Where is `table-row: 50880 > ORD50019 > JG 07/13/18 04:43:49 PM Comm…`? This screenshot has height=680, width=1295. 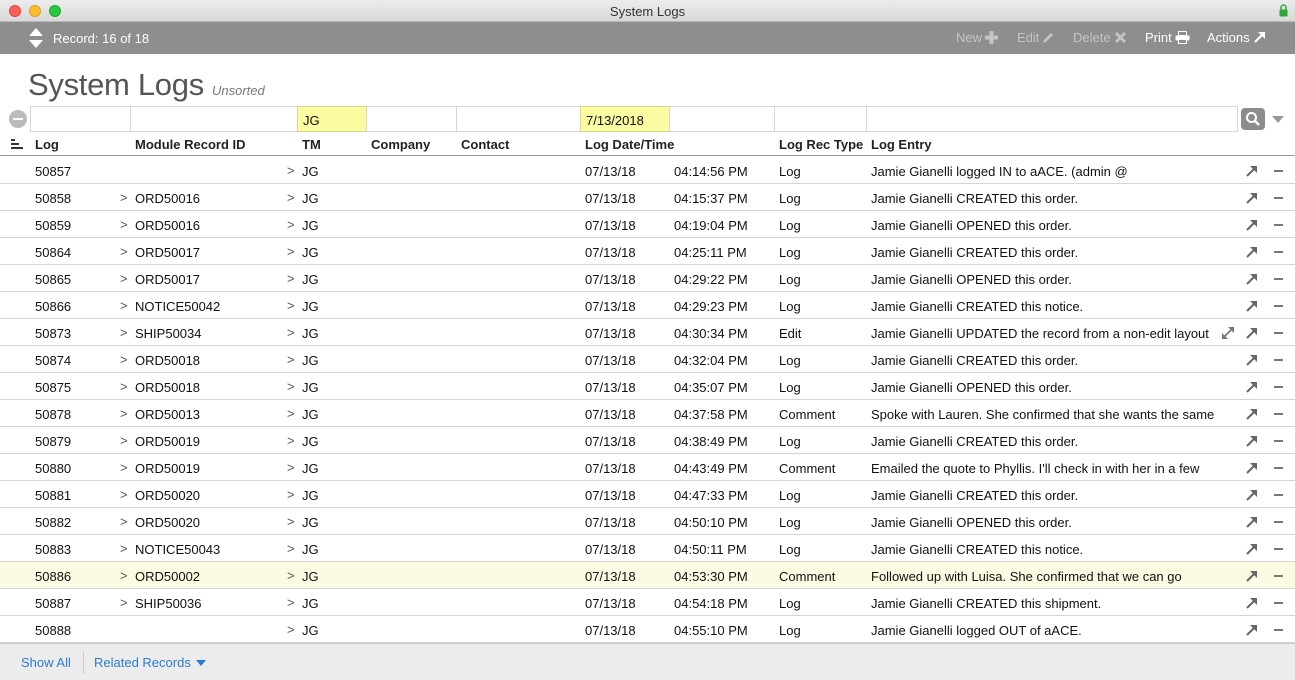
table-row: 50880 > ORD50019 > JG 07/13/18 04:43:49 PM Comm… is located at coordinates (647, 467).